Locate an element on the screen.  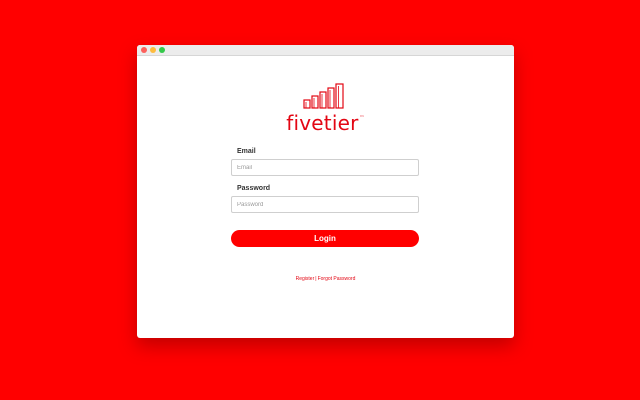
auth-links: Register|Forgot Password is located at coordinates (325, 279).